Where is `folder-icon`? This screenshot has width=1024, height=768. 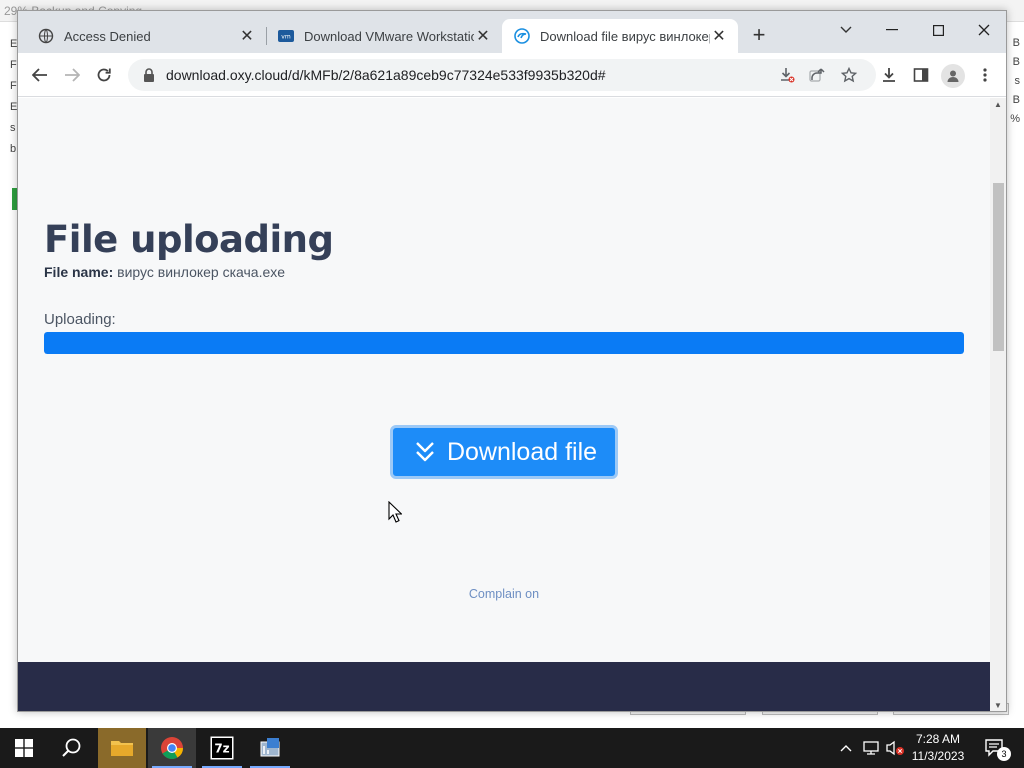 folder-icon is located at coordinates (122, 748).